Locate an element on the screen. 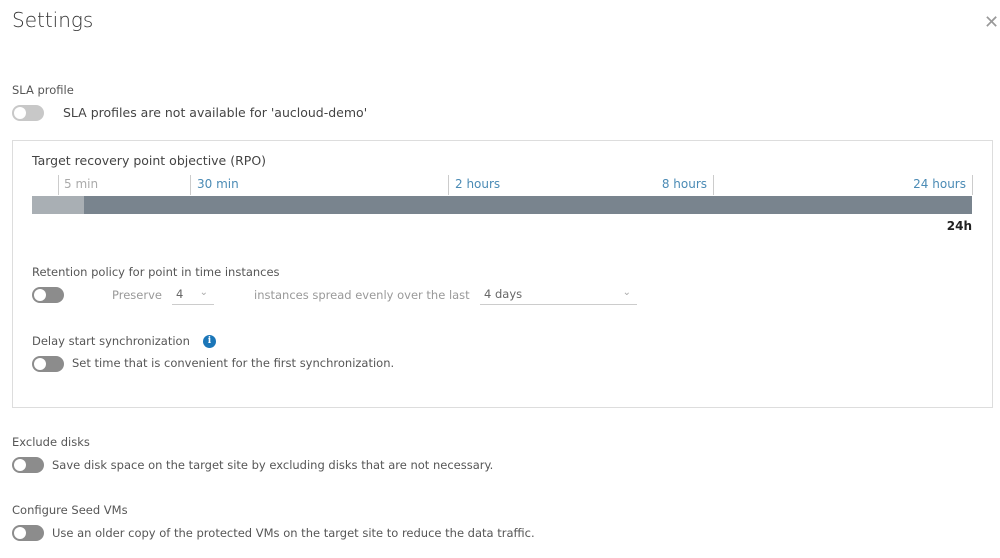  rpo-tick-8hours: 8 hours is located at coordinates (684, 184).